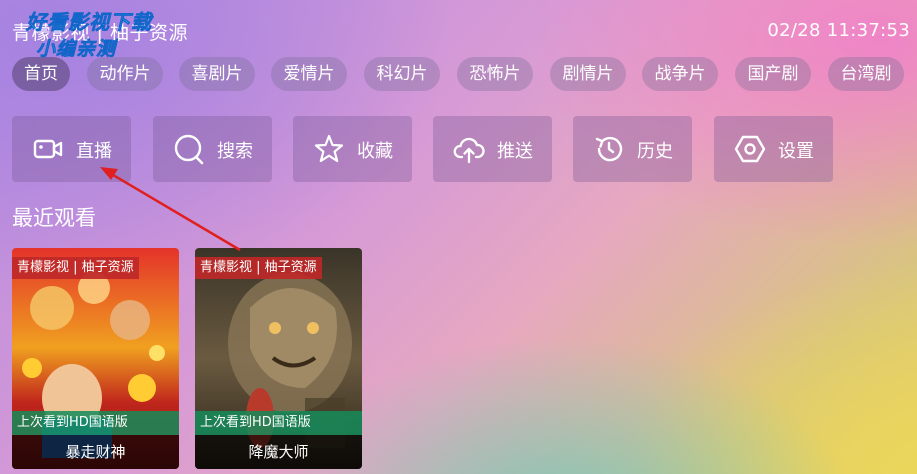  Describe the element at coordinates (329, 148) in the screenshot. I see `star-icon` at that location.